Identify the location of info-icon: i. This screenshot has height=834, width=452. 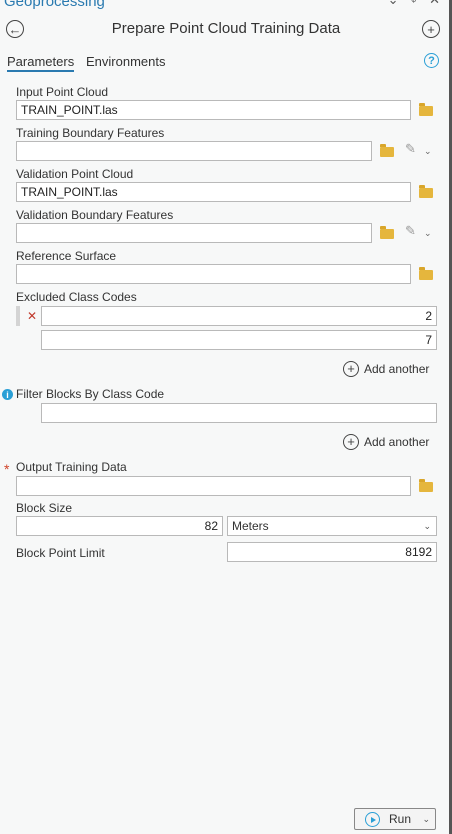
(7, 394).